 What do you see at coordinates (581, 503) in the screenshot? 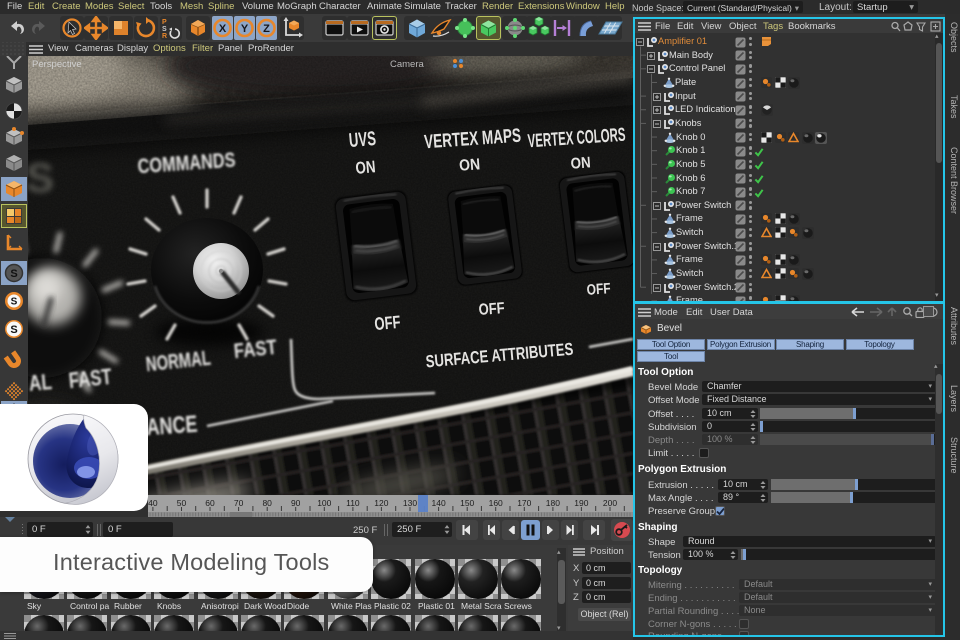
I see `svg-text: 190` at bounding box center [581, 503].